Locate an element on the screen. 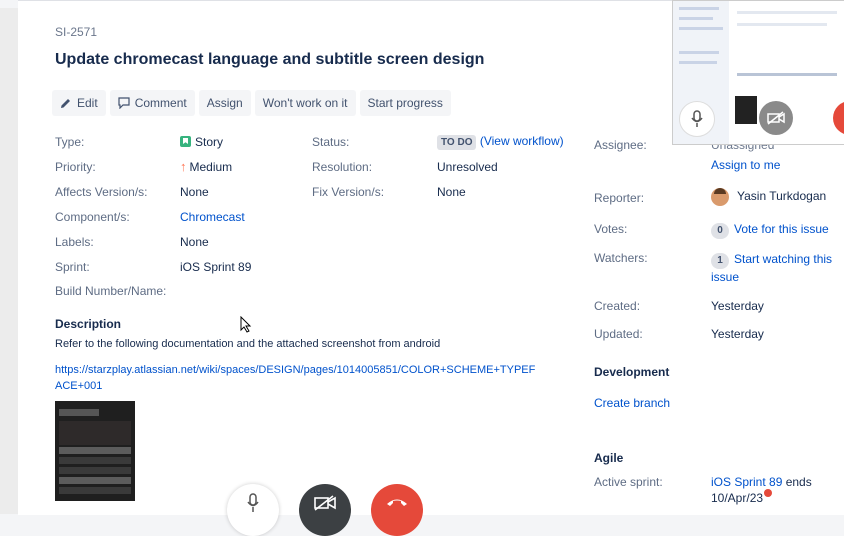 The width and height of the screenshot is (844, 536). description-heading: Description is located at coordinates (88, 324).